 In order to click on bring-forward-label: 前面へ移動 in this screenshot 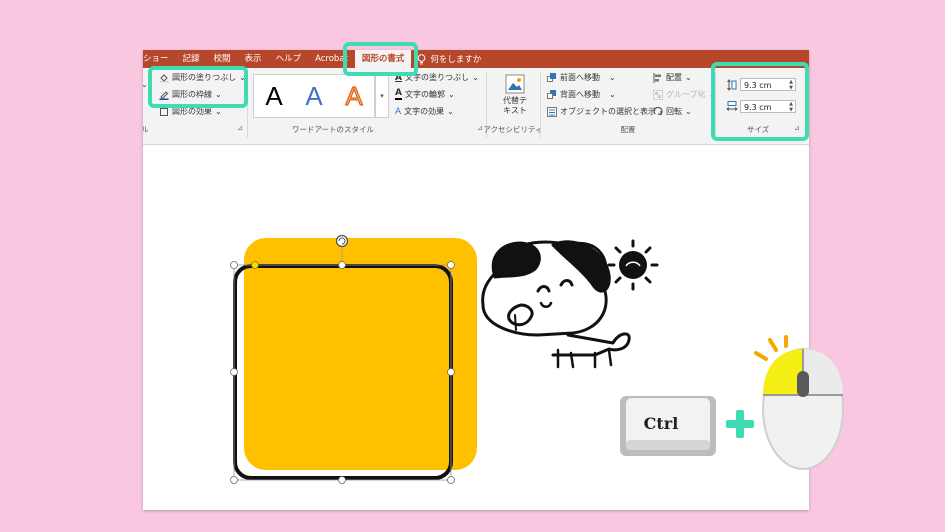, I will do `click(580, 77)`.